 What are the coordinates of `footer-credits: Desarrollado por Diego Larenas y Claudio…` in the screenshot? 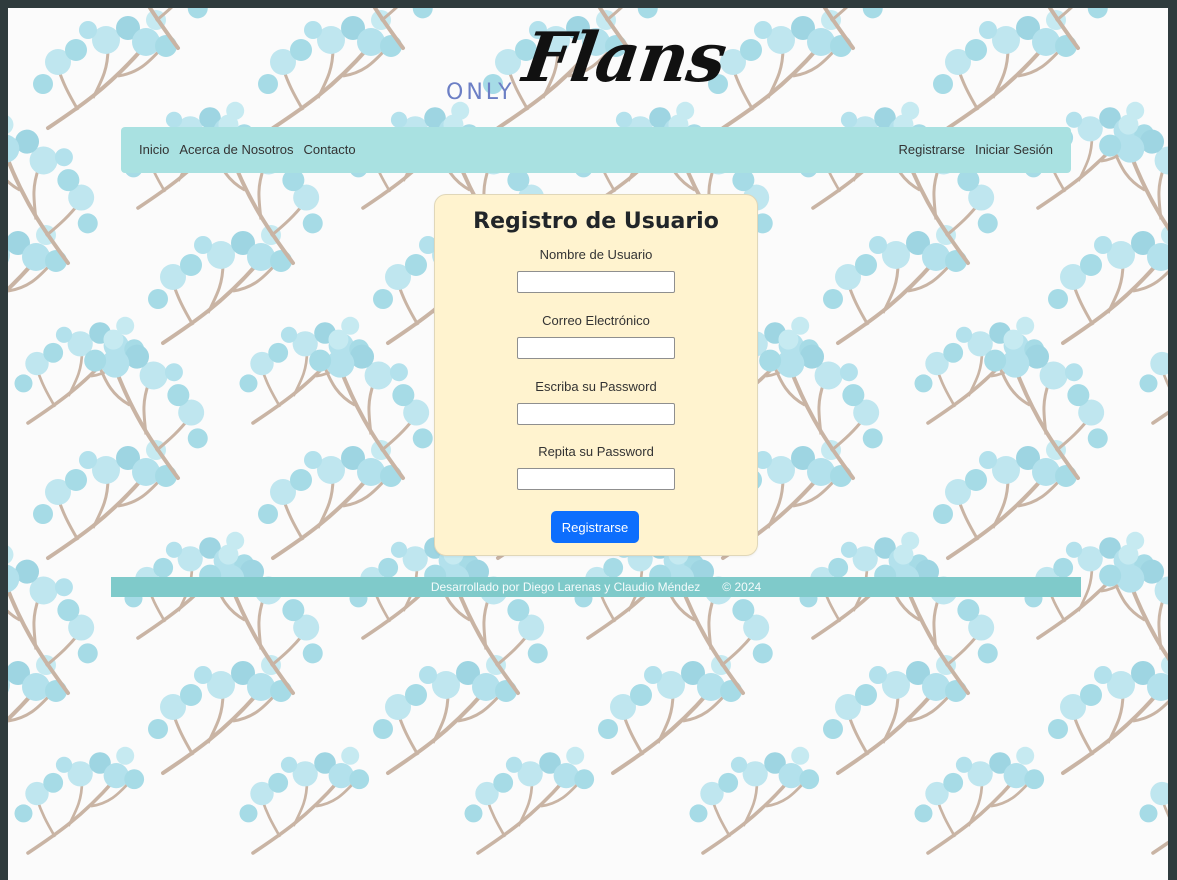 It's located at (565, 587).